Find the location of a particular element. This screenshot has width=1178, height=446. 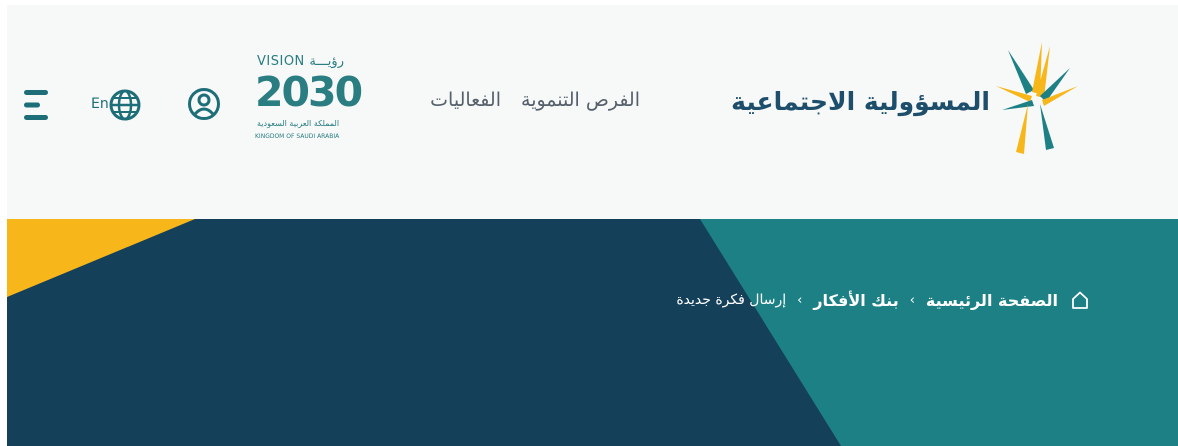

user-account-button is located at coordinates (204, 106).